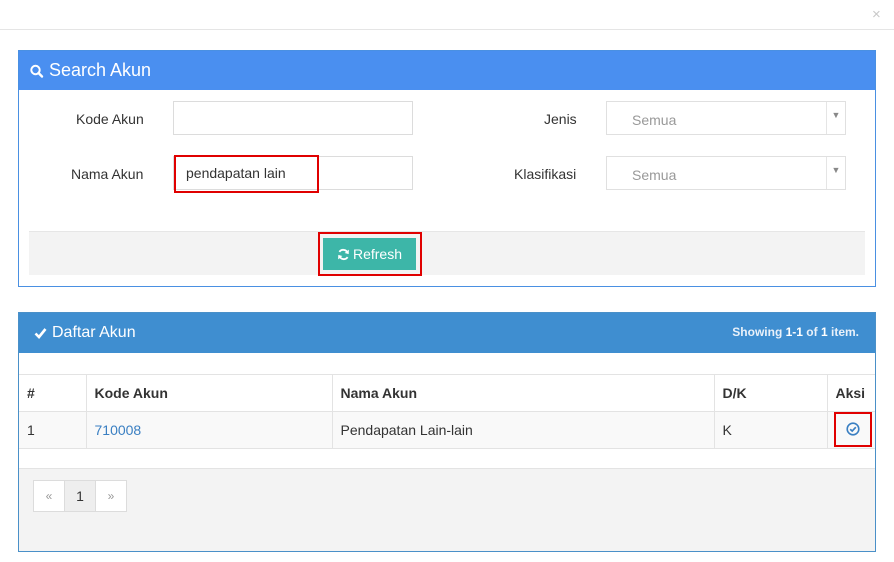  What do you see at coordinates (49, 496) in the screenshot?
I see `pagination-prev: «` at bounding box center [49, 496].